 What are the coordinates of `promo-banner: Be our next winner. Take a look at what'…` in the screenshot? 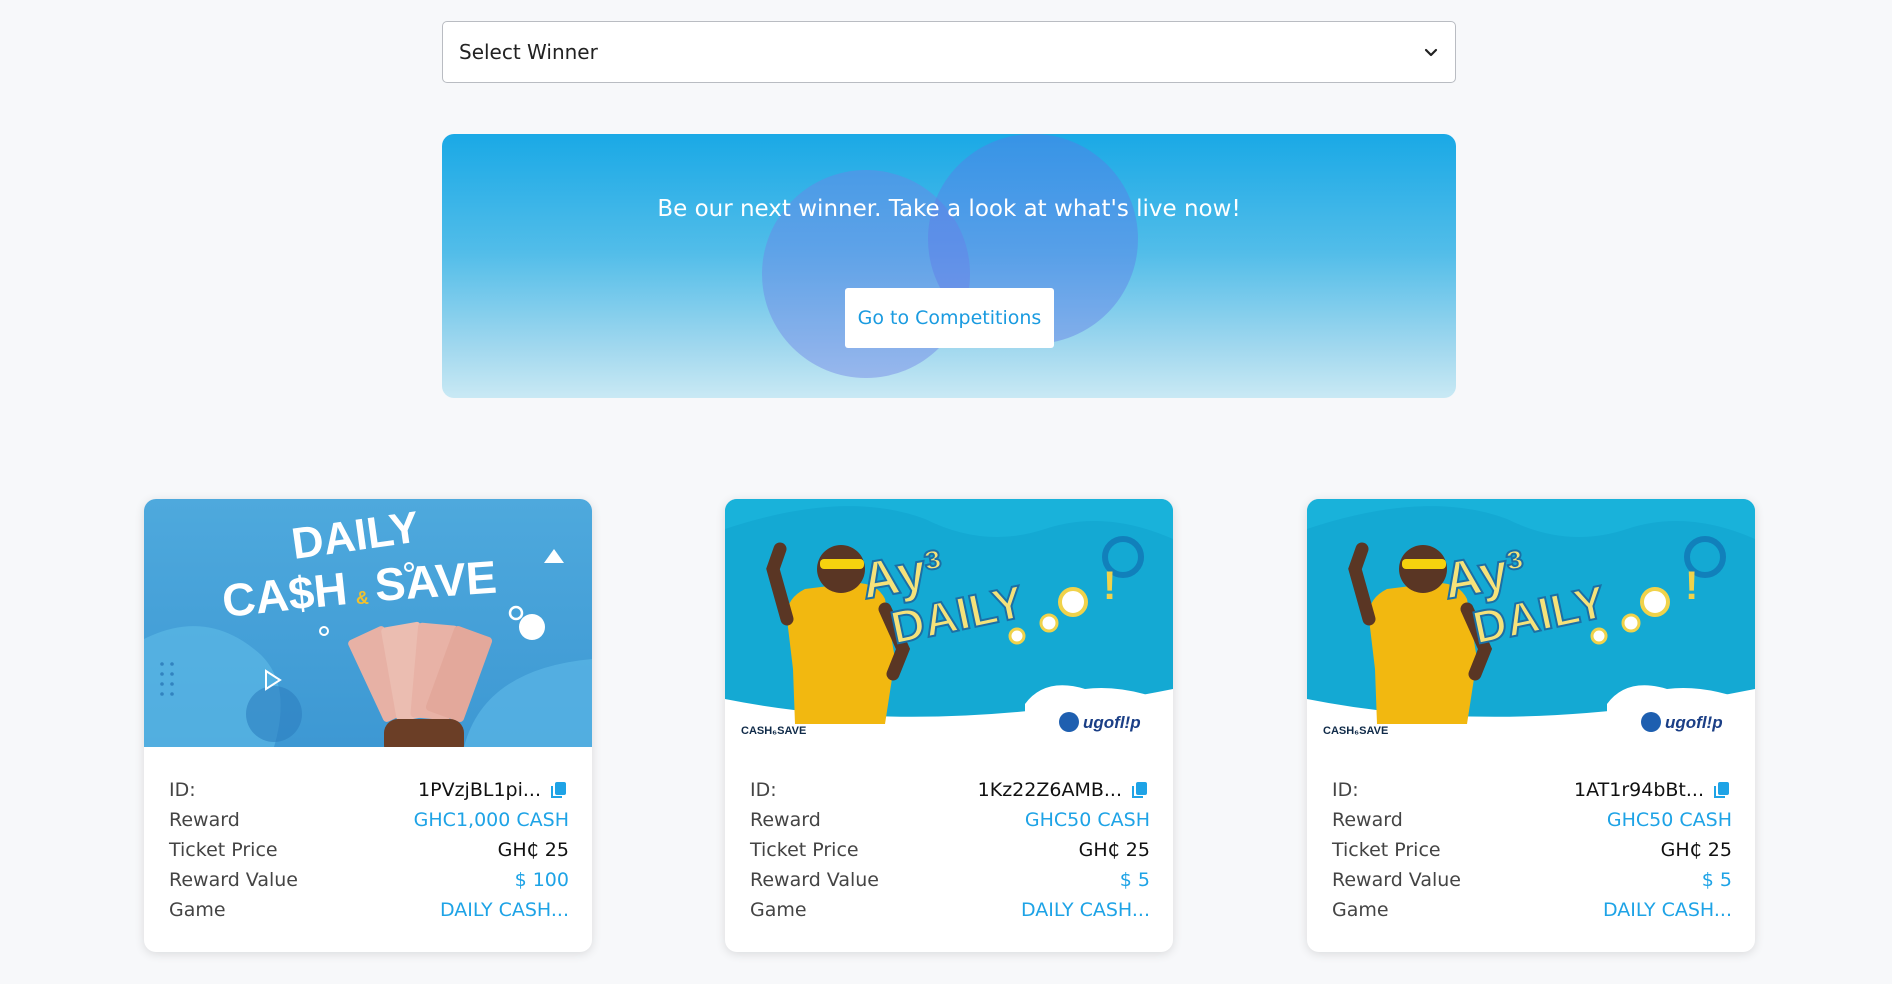 It's located at (949, 266).